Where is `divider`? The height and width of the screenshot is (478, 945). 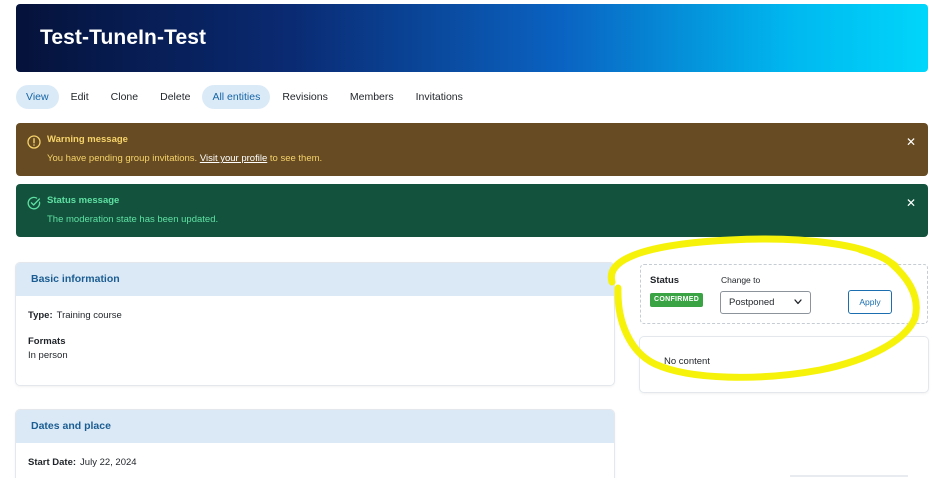 divider is located at coordinates (849, 476).